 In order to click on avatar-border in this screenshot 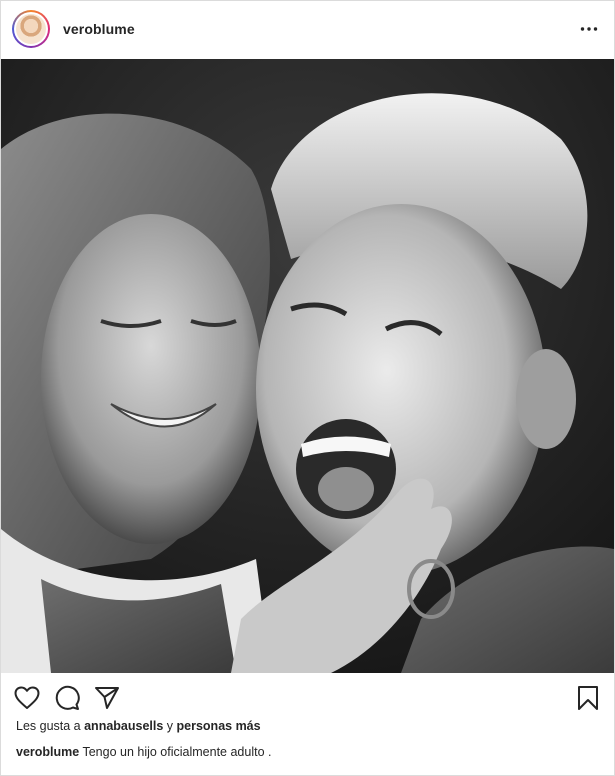, I will do `click(31, 29)`.